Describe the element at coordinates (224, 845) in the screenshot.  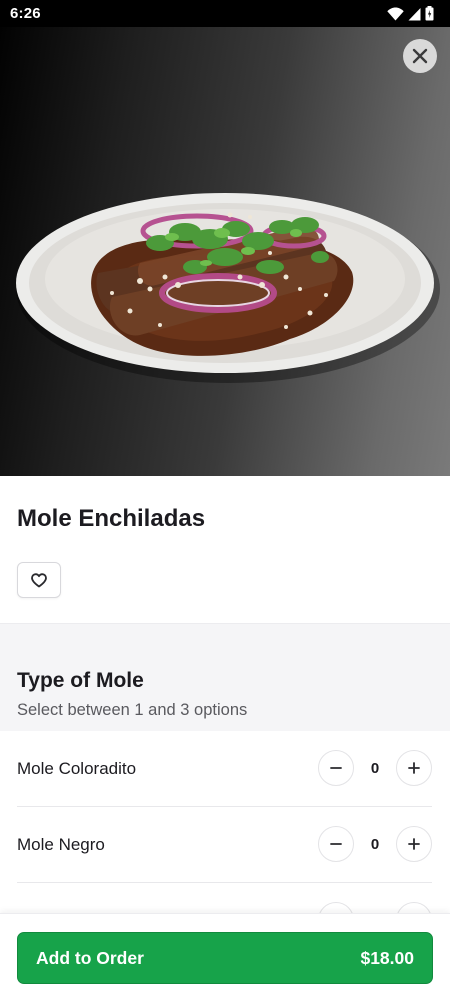
I see `option-row: Mole Negro 0` at that location.